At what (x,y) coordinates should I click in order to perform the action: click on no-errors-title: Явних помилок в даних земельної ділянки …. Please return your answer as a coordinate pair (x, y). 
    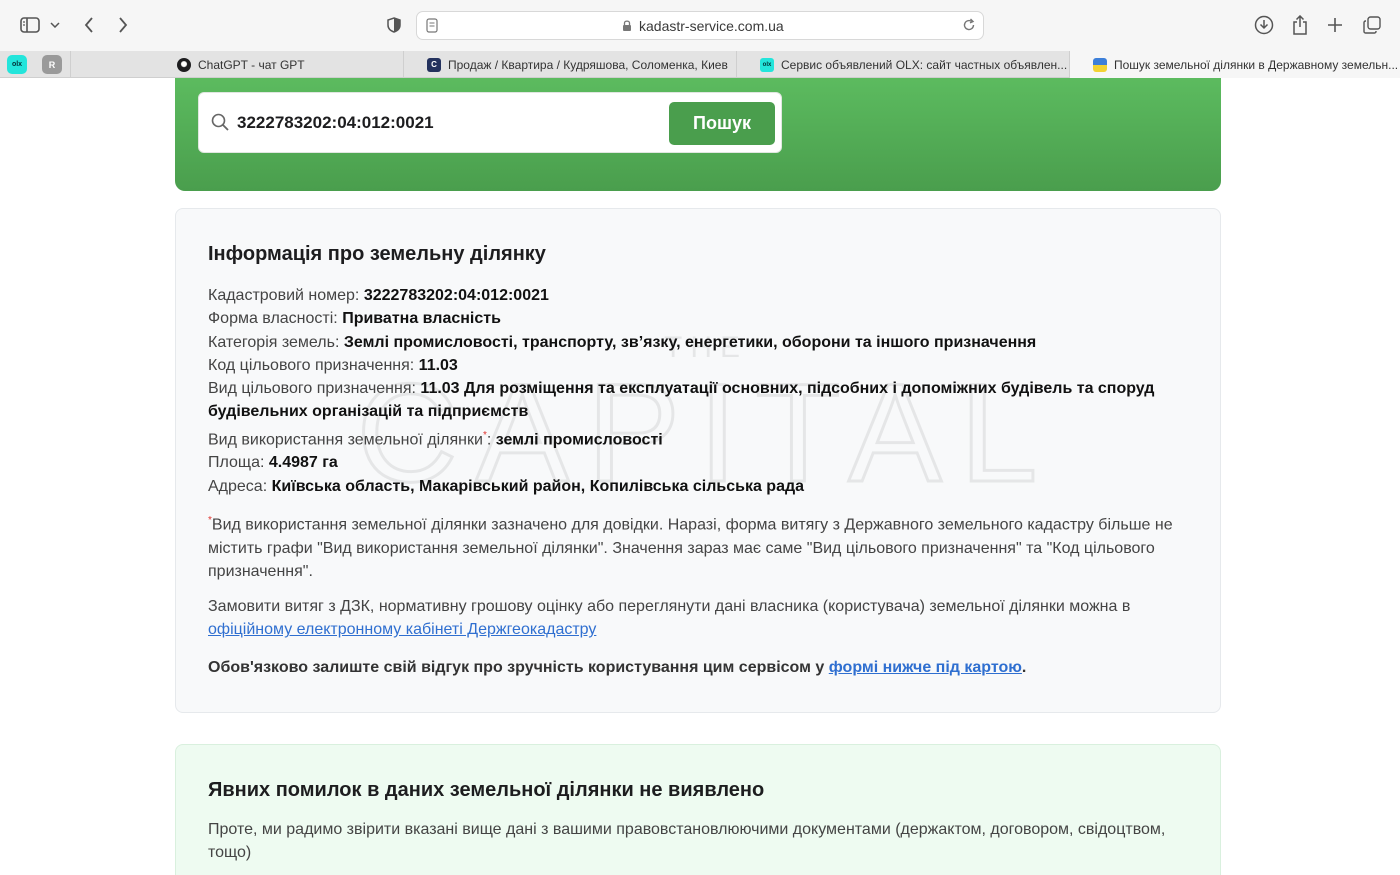
    Looking at the image, I should click on (486, 790).